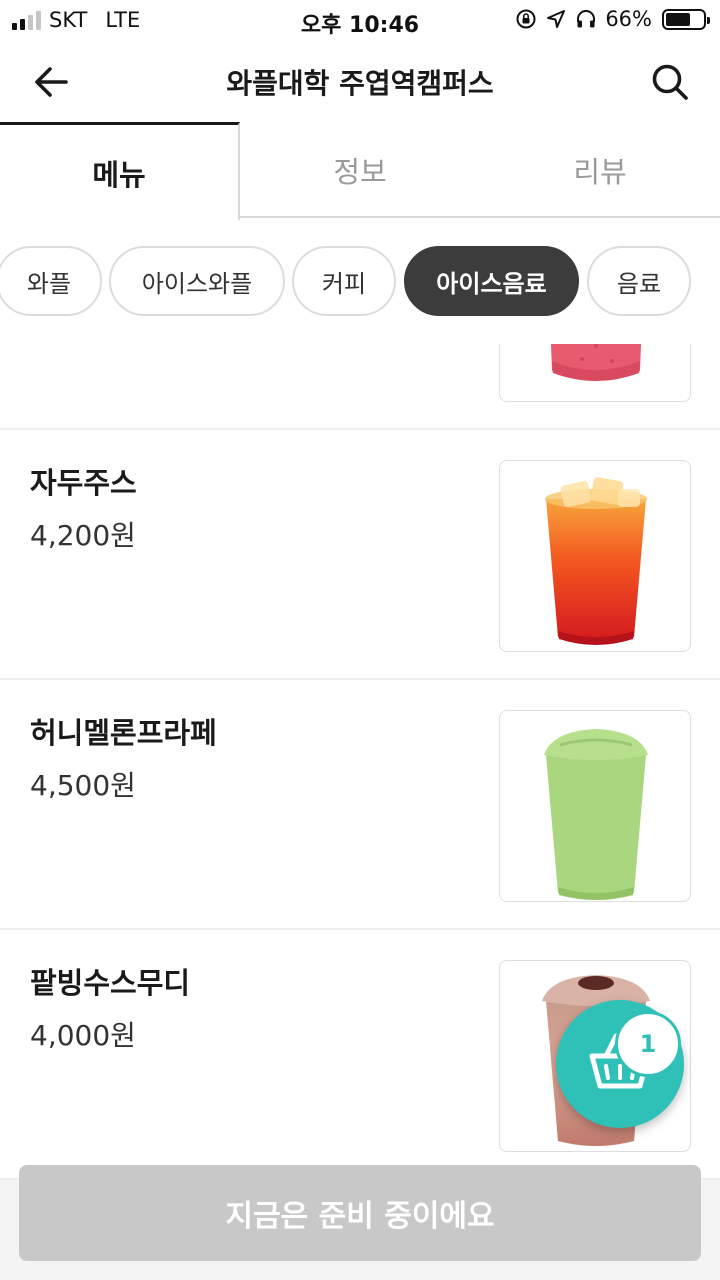 Image resolution: width=720 pixels, height=1280 pixels. What do you see at coordinates (83, 785) in the screenshot?
I see `menu-item-price: 4,500원` at bounding box center [83, 785].